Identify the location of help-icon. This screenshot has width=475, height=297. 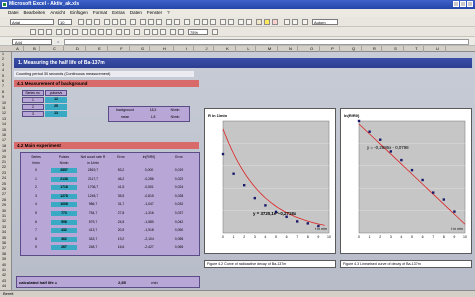
(215, 32).